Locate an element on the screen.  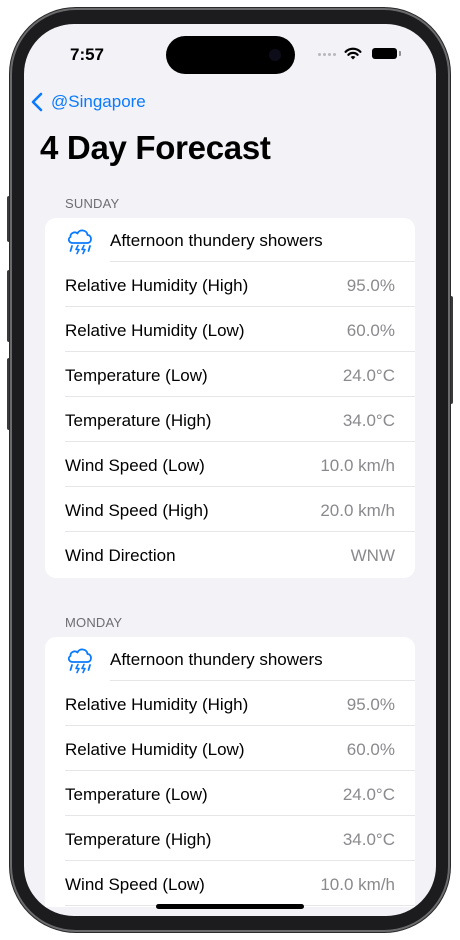
row-value: WNW is located at coordinates (372, 555).